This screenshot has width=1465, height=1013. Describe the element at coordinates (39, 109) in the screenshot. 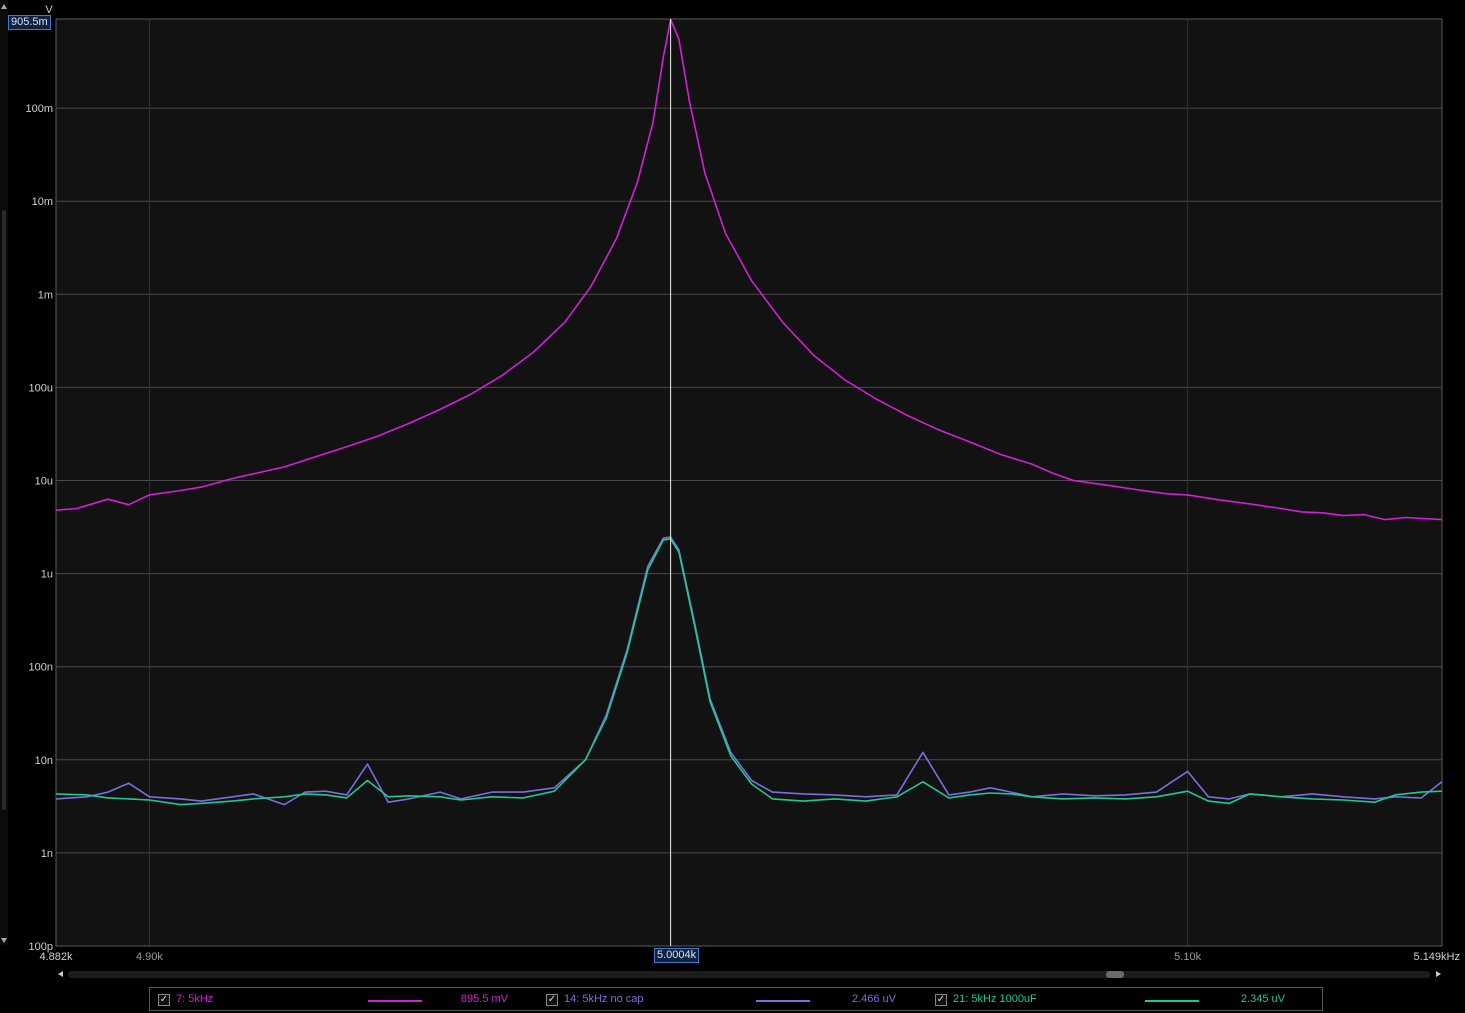

I see `y-tick-label: 100m` at that location.